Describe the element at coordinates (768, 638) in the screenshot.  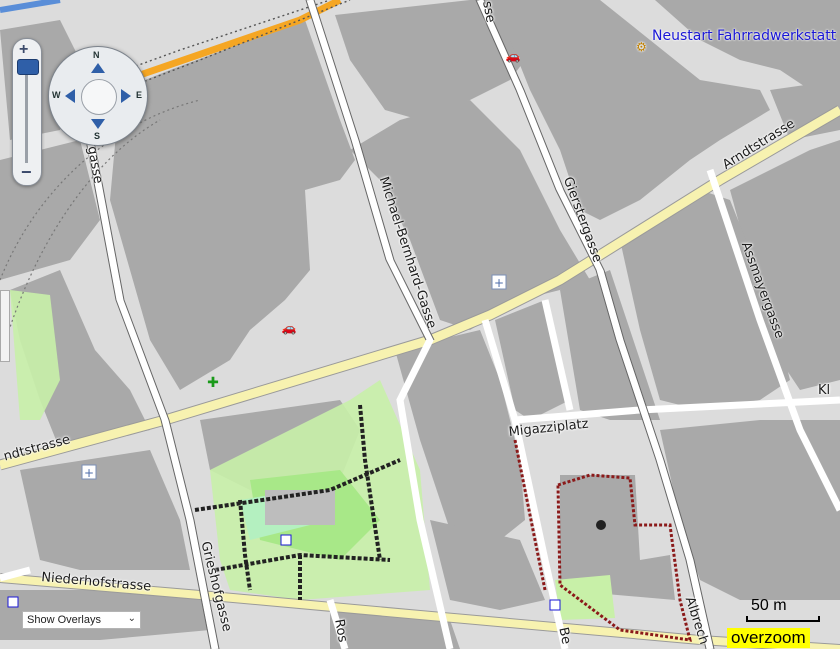
I see `overzoom-badge: overzoom` at that location.